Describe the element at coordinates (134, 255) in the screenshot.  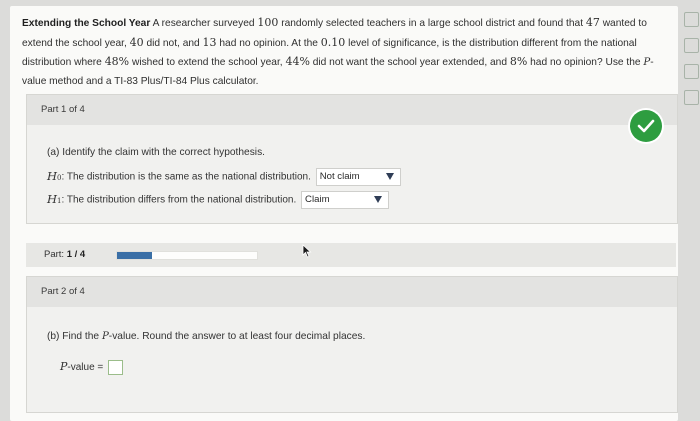
I see `progress-bar-fill` at that location.